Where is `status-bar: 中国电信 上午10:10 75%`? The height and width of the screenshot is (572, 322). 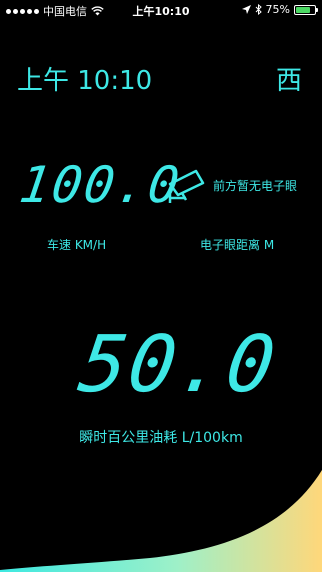 status-bar: 中国电信 上午10:10 75% is located at coordinates (161, 10).